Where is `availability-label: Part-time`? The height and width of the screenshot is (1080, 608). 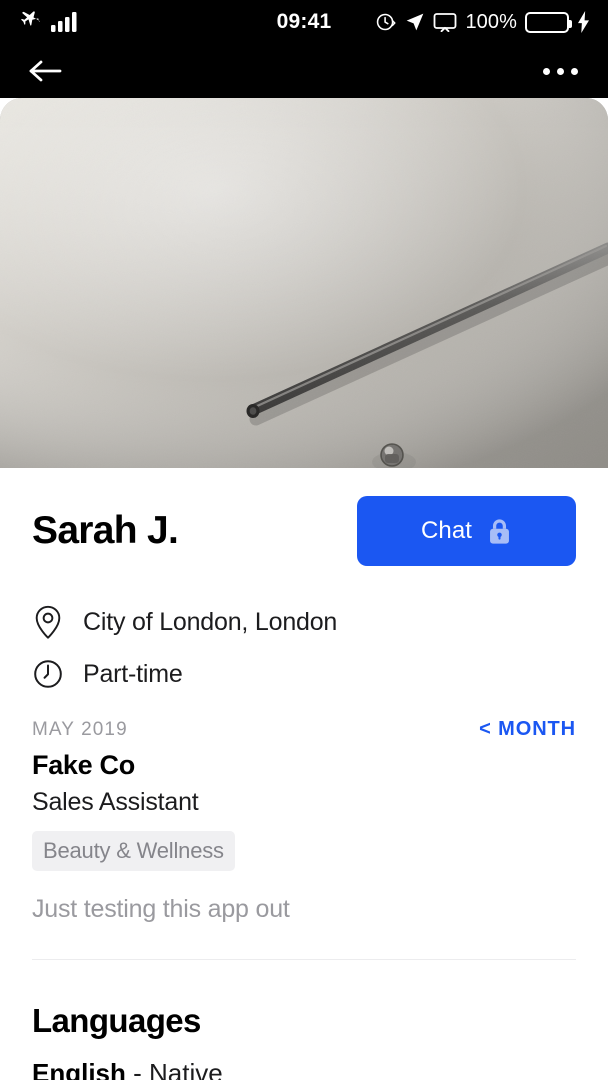
availability-label: Part-time is located at coordinates (133, 673).